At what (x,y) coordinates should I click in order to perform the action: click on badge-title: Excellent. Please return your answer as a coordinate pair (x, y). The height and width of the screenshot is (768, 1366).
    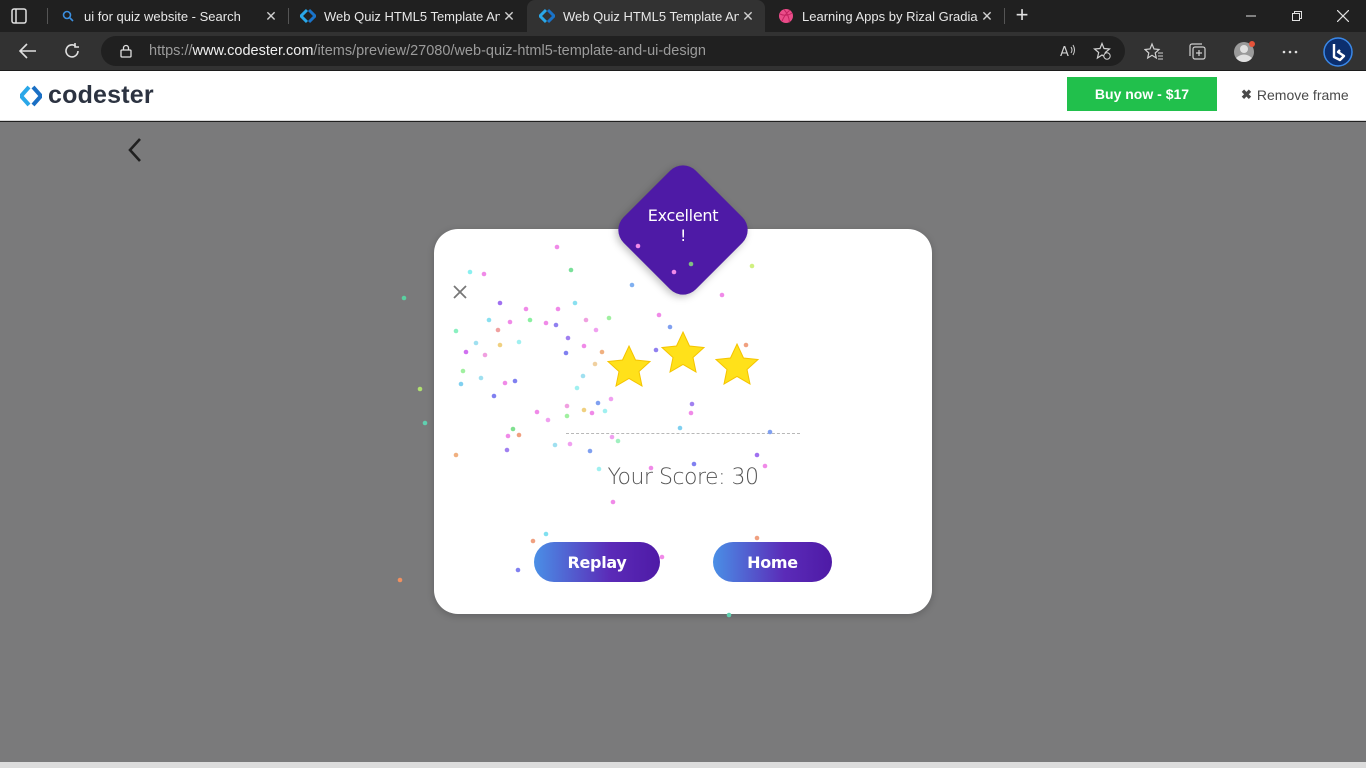
    Looking at the image, I should click on (683, 215).